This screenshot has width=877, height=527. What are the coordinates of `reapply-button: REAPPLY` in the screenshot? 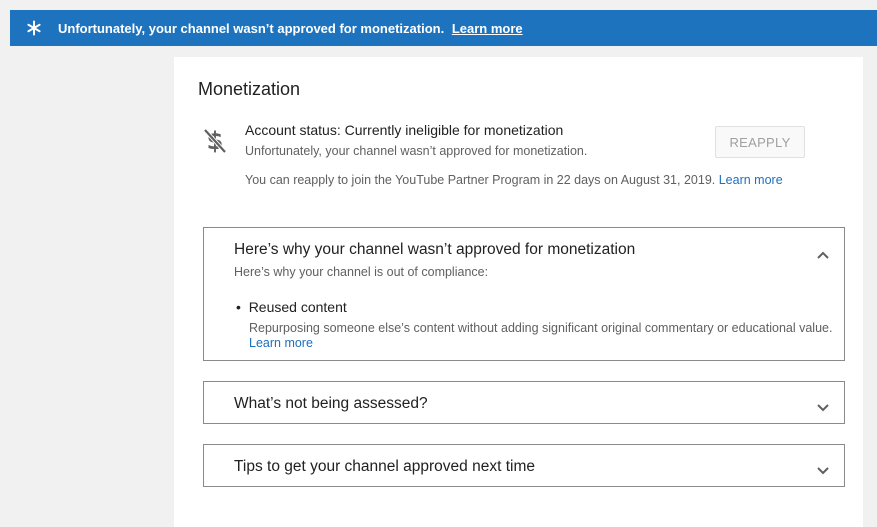 It's located at (760, 142).